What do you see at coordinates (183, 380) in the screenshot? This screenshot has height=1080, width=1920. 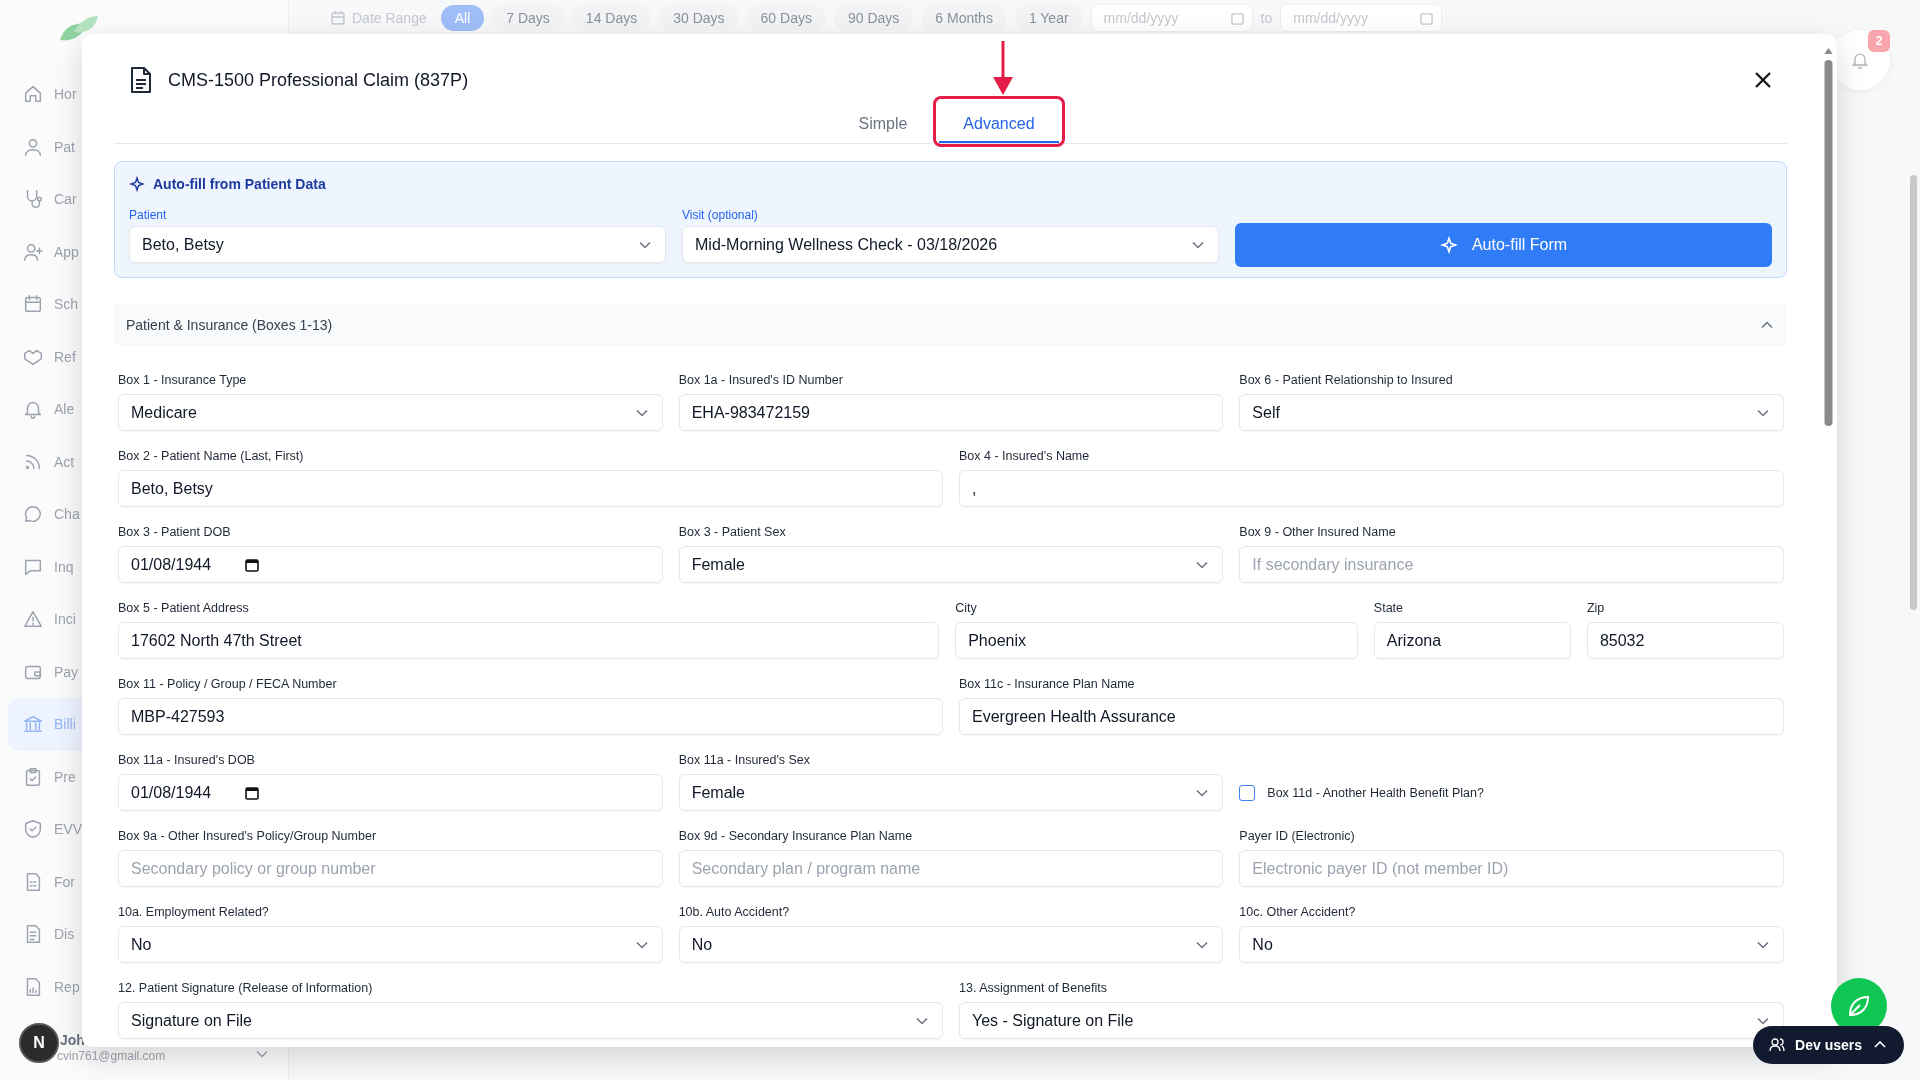 I see `field-label: Box 1 - Insurance Type` at bounding box center [183, 380].